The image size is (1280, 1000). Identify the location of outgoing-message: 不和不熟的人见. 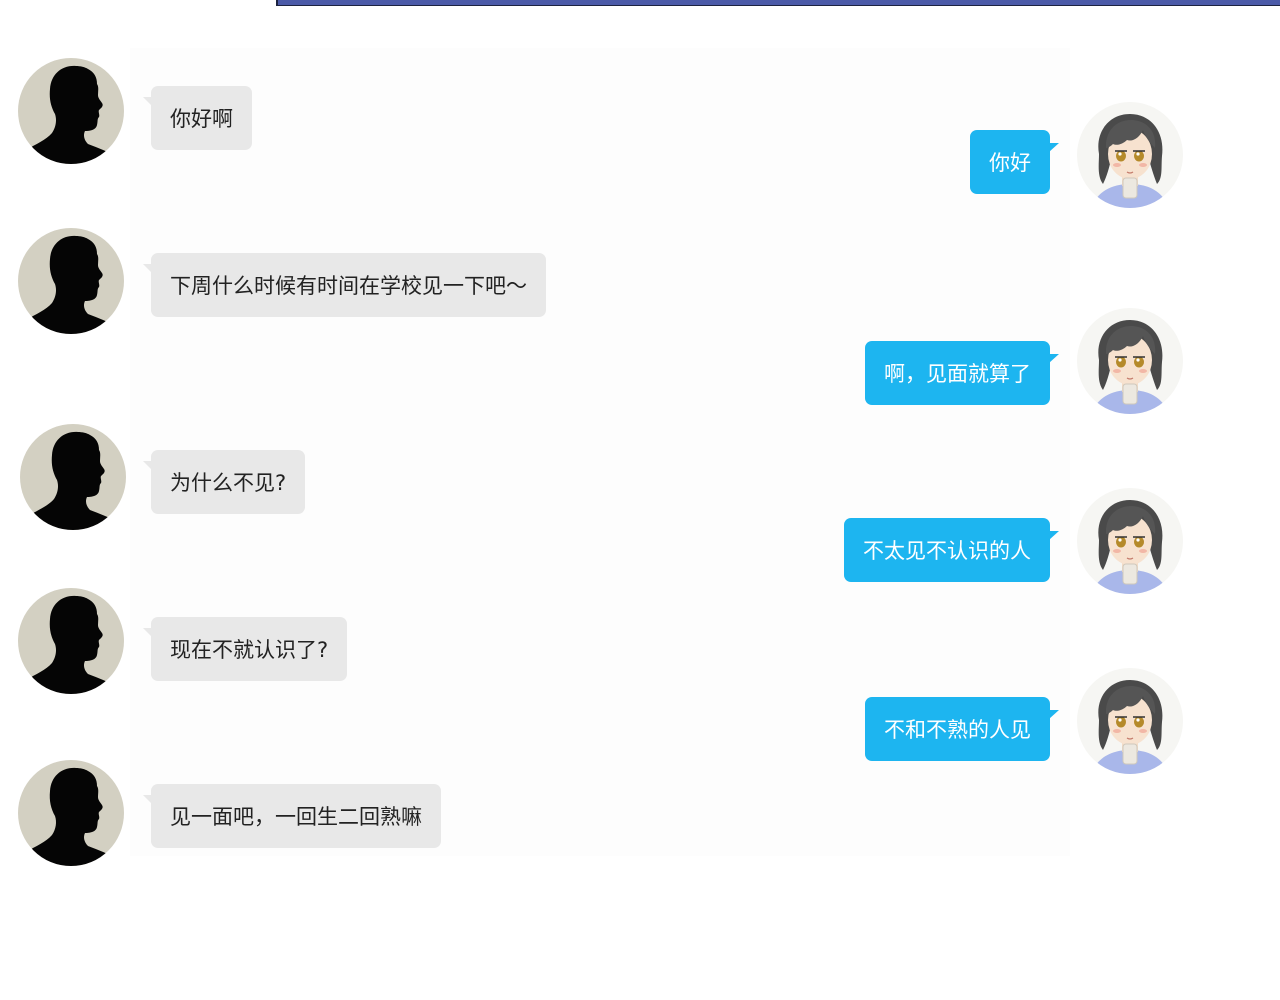
(962, 729).